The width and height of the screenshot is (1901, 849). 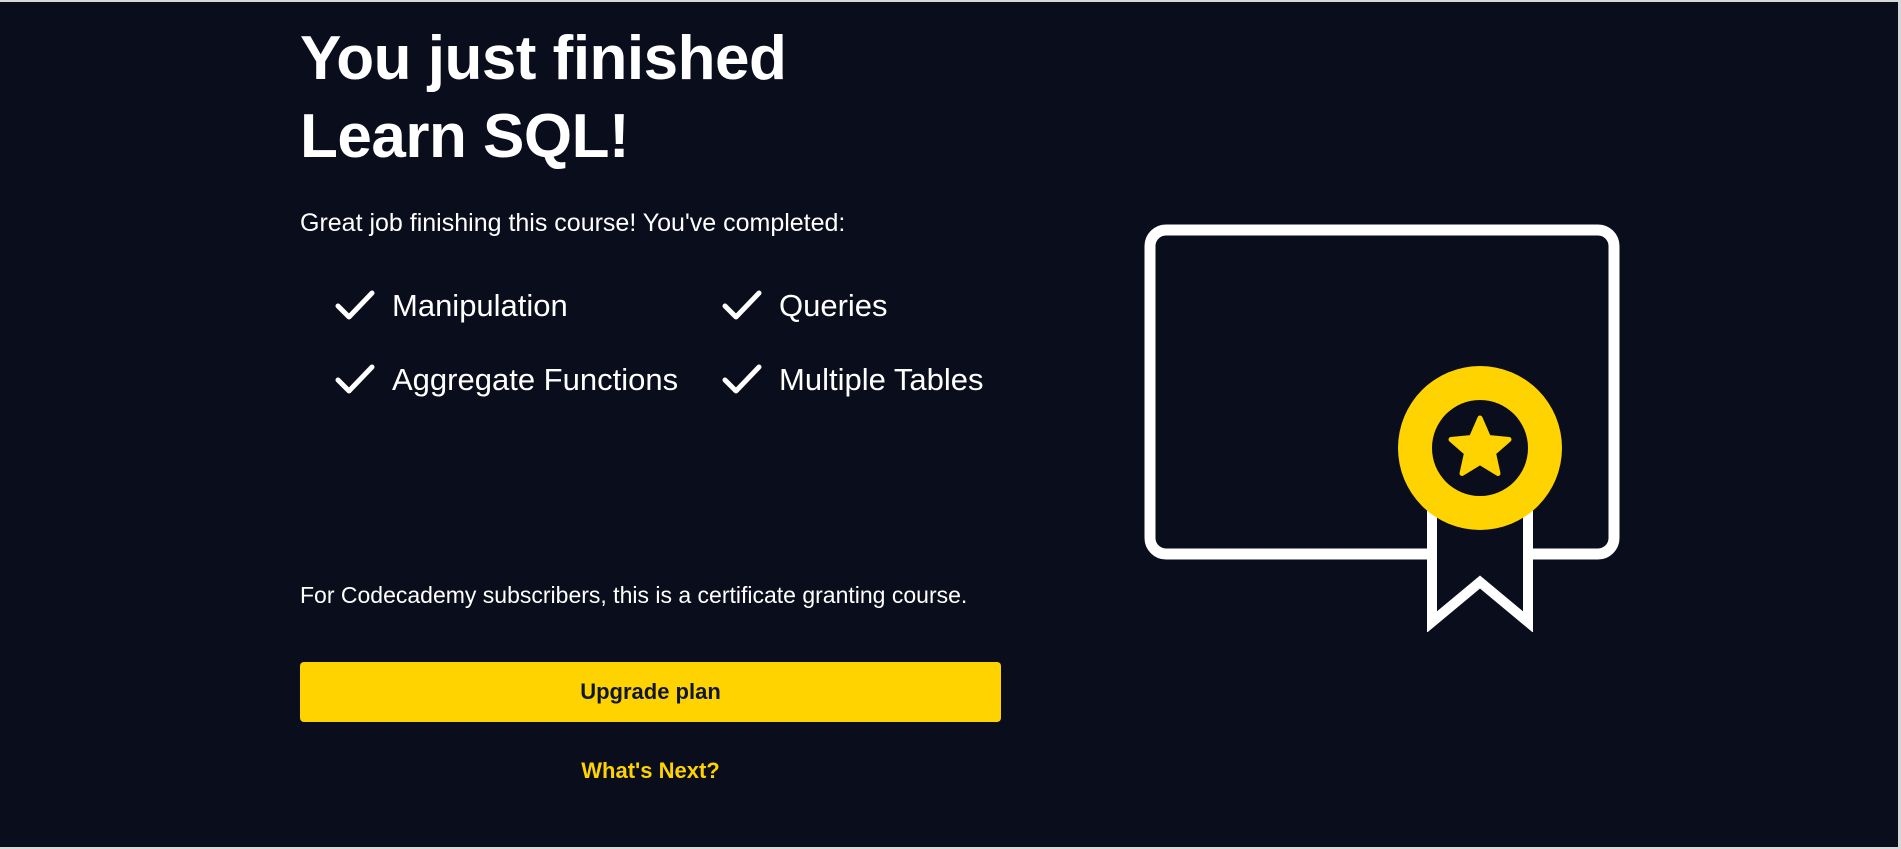 What do you see at coordinates (660, 98) in the screenshot?
I see `page-title: You just finished Learn SQL!` at bounding box center [660, 98].